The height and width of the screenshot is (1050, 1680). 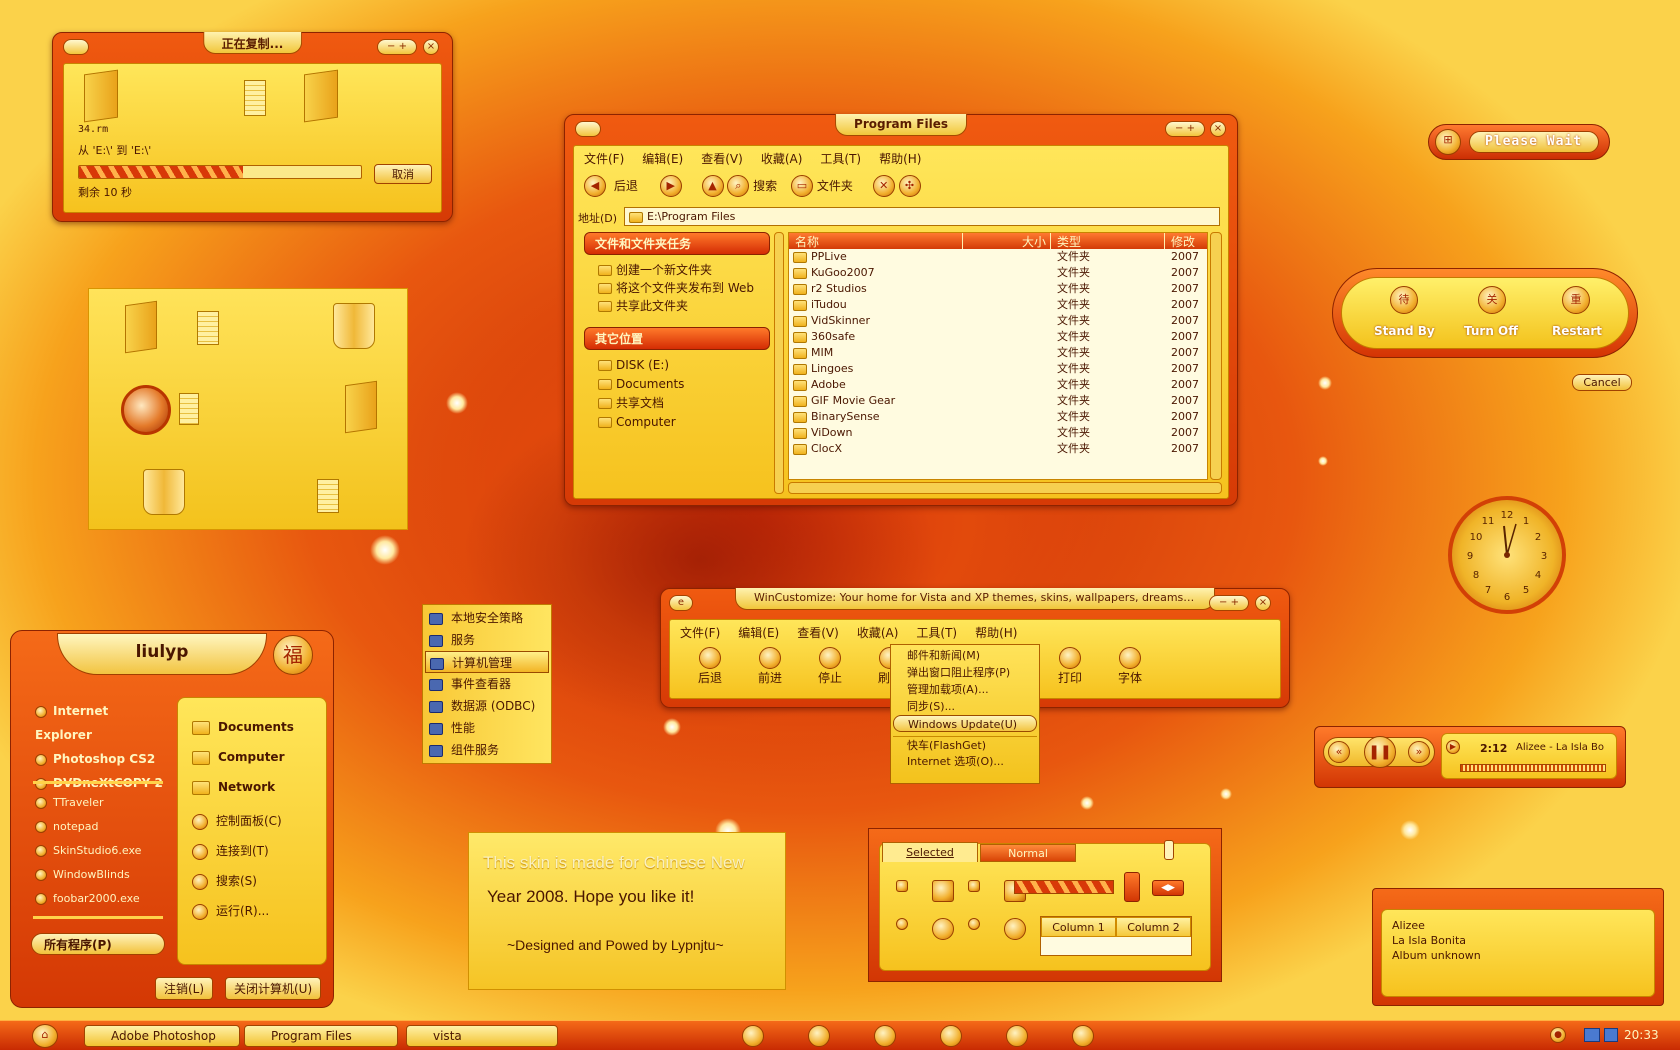 I want to click on stand-by-label: Stand By, so click(x=1404, y=331).